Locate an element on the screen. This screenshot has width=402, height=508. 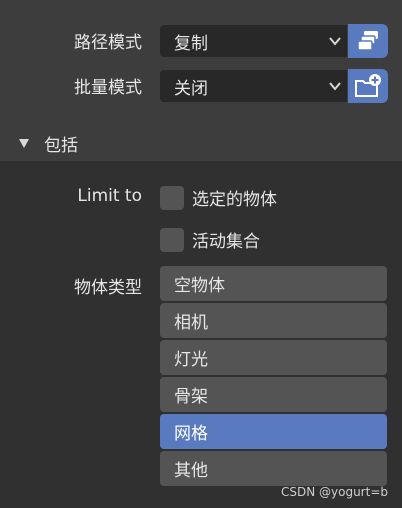
include-section-title: 包括 is located at coordinates (61, 145).